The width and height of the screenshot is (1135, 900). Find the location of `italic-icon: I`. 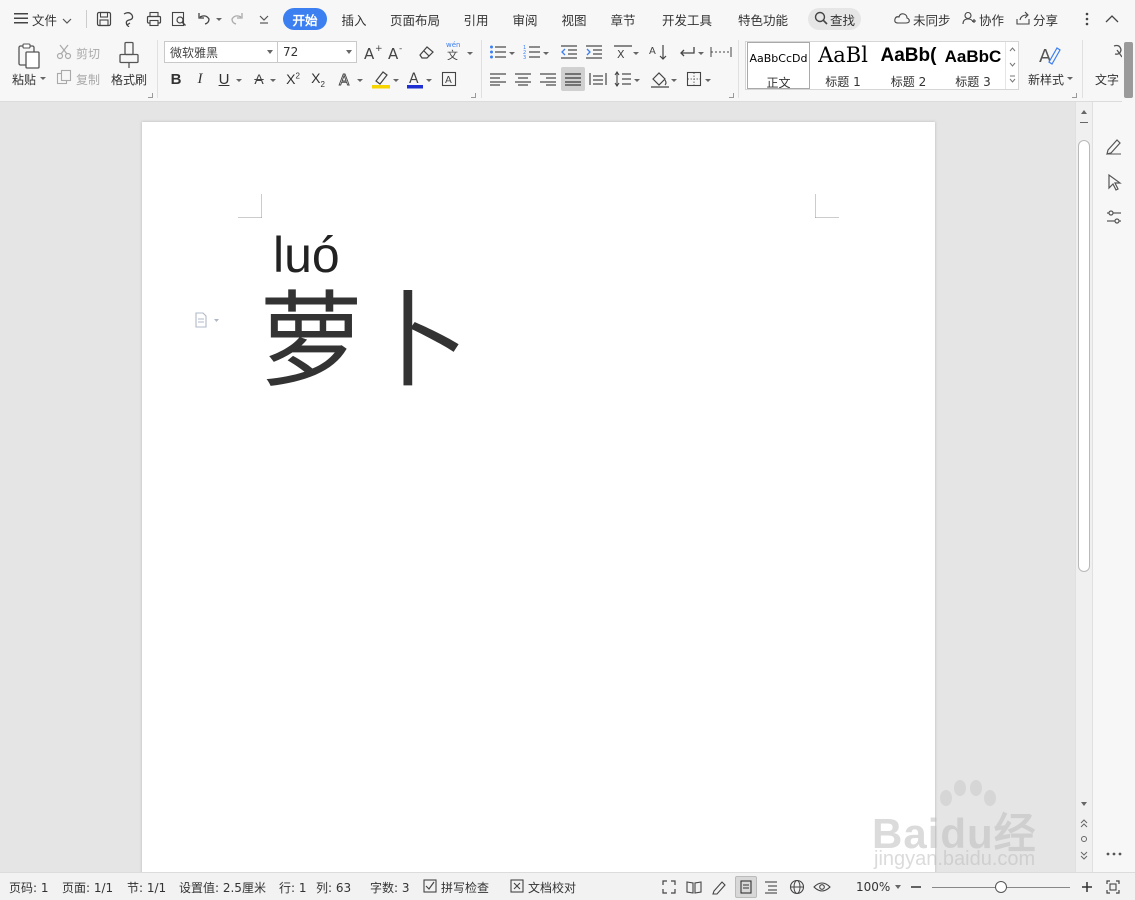

italic-icon: I is located at coordinates (200, 79).